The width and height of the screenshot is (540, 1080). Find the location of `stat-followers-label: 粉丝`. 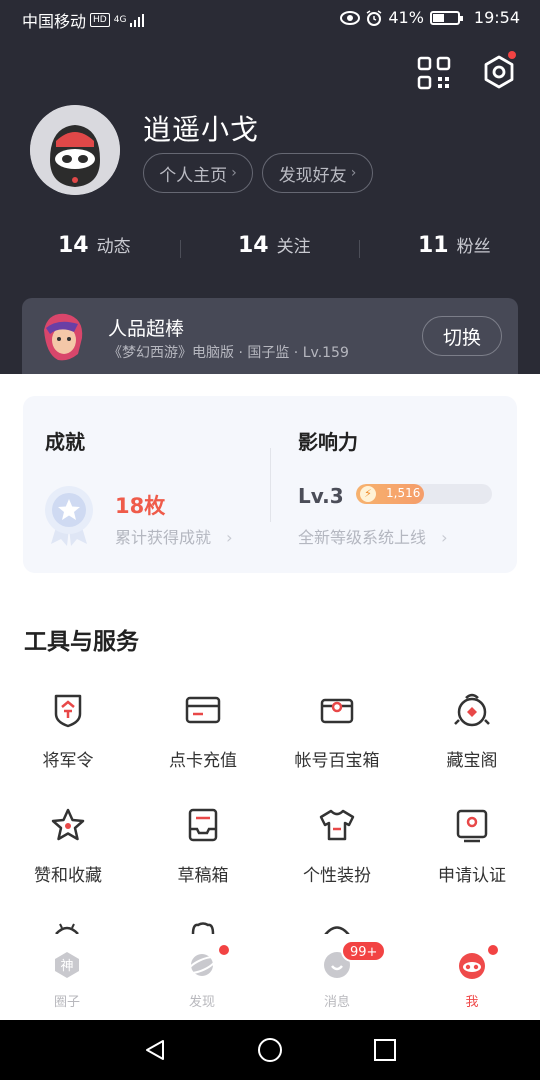

stat-followers-label: 粉丝 is located at coordinates (473, 247).